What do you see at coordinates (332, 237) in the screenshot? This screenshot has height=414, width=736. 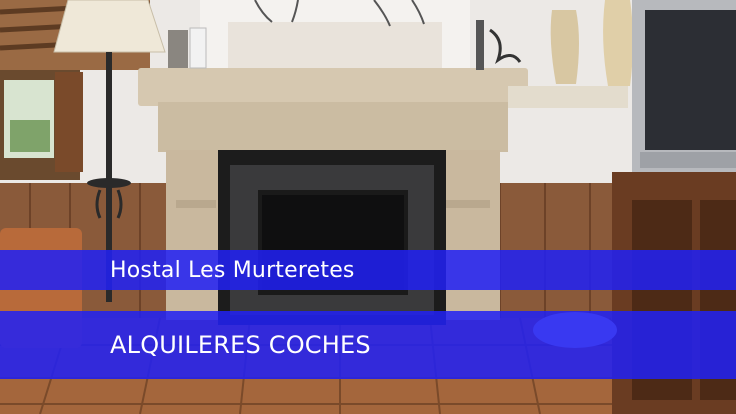 I see `fireplace-insert` at bounding box center [332, 237].